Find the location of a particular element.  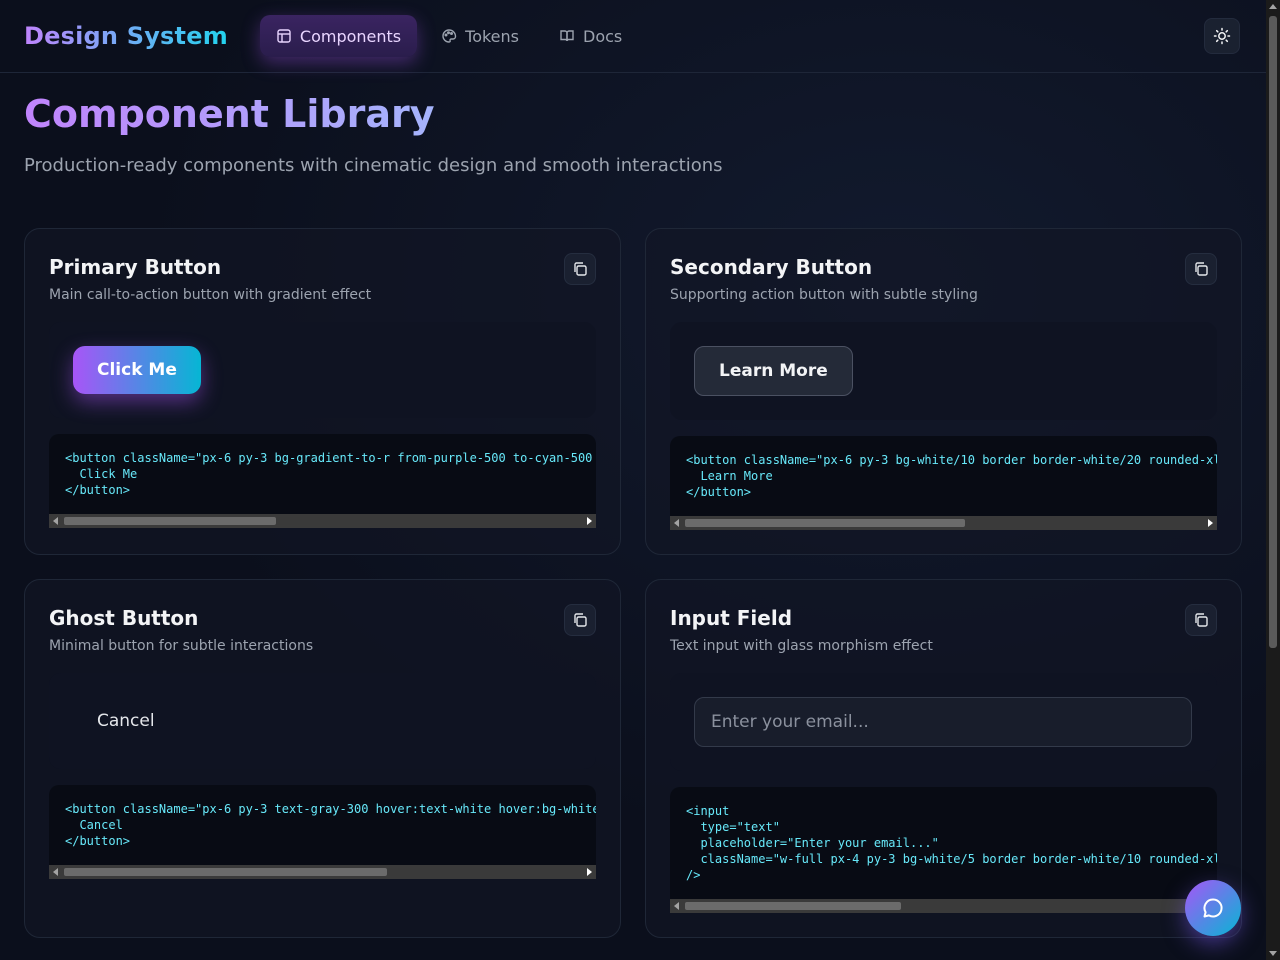

sun-icon is located at coordinates (1222, 36).